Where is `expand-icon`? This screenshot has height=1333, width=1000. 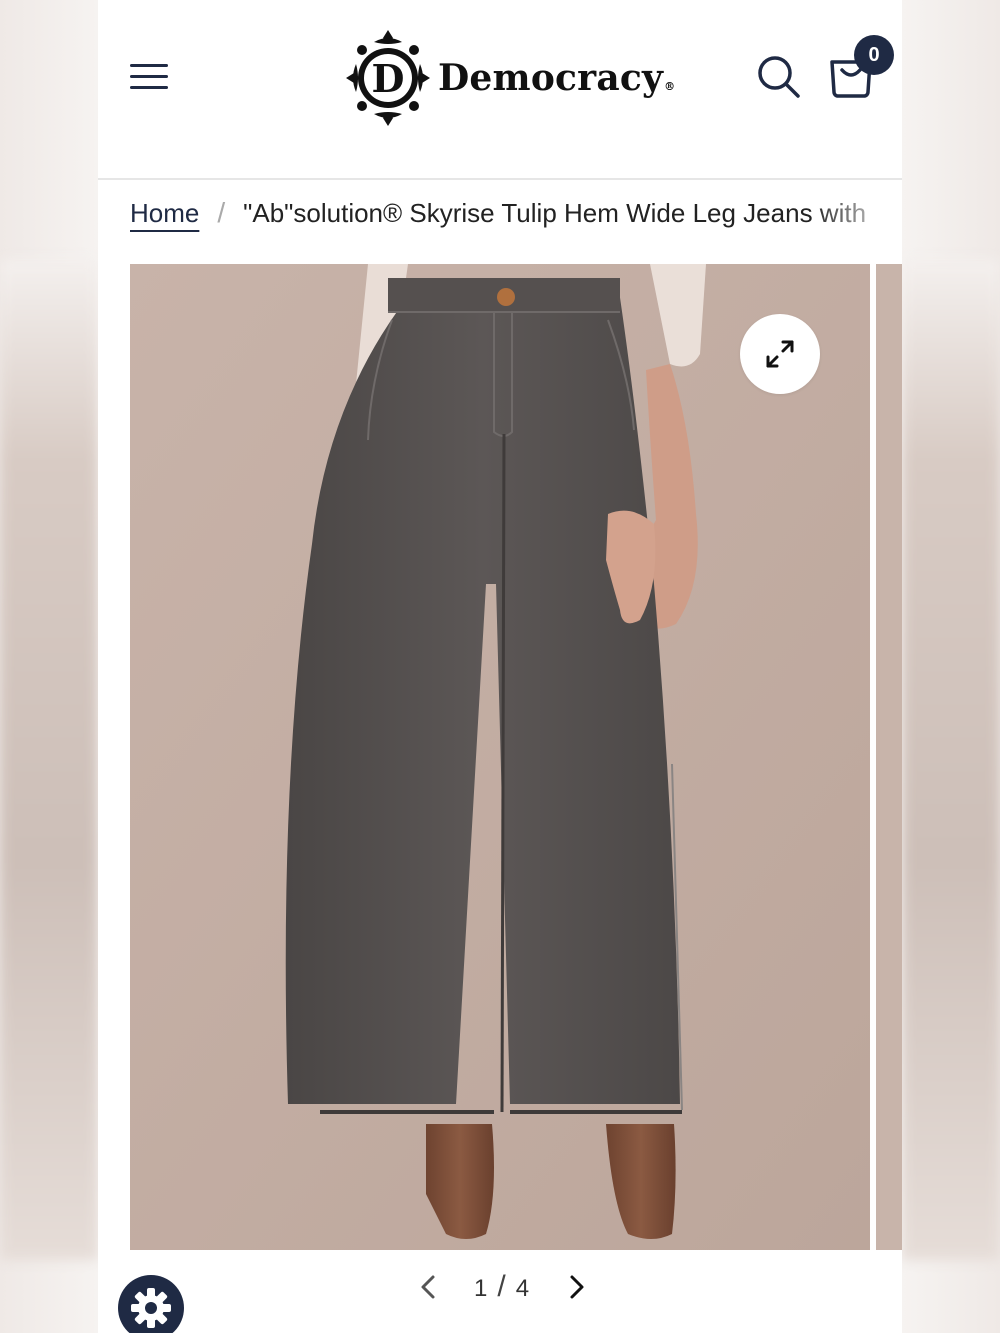
expand-icon is located at coordinates (780, 354).